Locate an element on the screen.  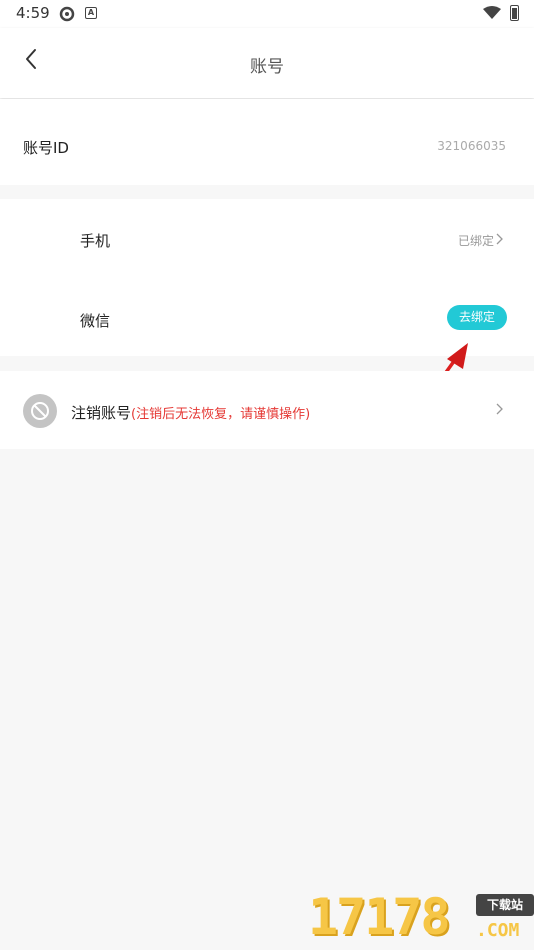
phone-status: 已绑定 is located at coordinates (475, 241).